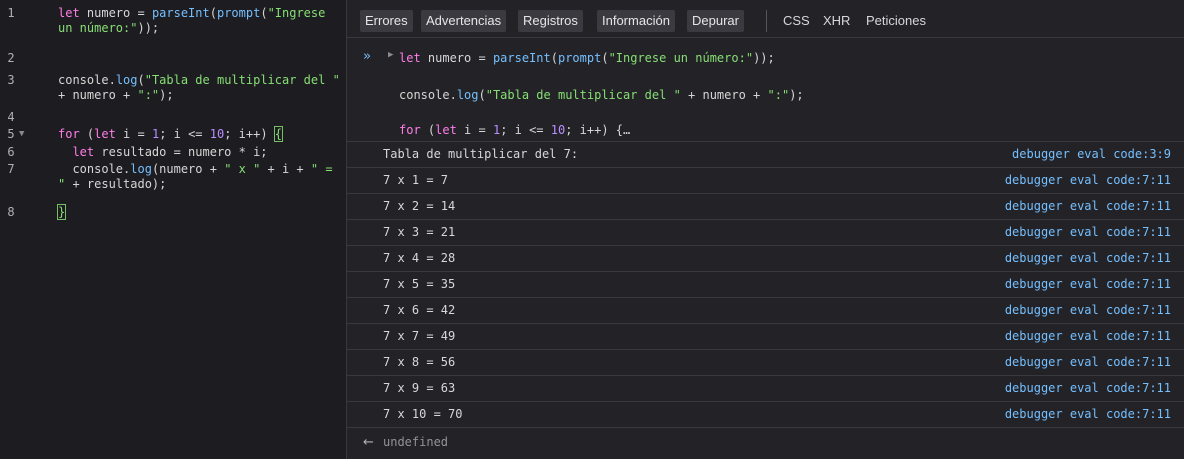 This screenshot has width=1184, height=459. Describe the element at coordinates (173, 58) in the screenshot. I see `editor-line: 2` at that location.